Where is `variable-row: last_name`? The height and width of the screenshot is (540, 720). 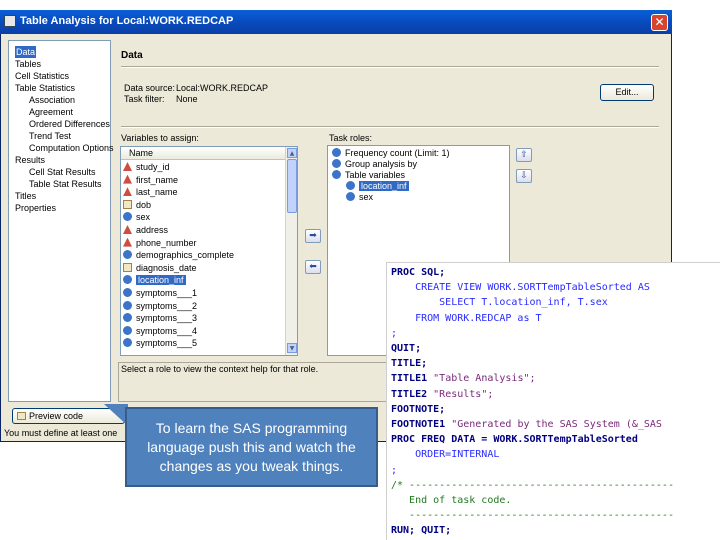 variable-row: last_name is located at coordinates (150, 192).